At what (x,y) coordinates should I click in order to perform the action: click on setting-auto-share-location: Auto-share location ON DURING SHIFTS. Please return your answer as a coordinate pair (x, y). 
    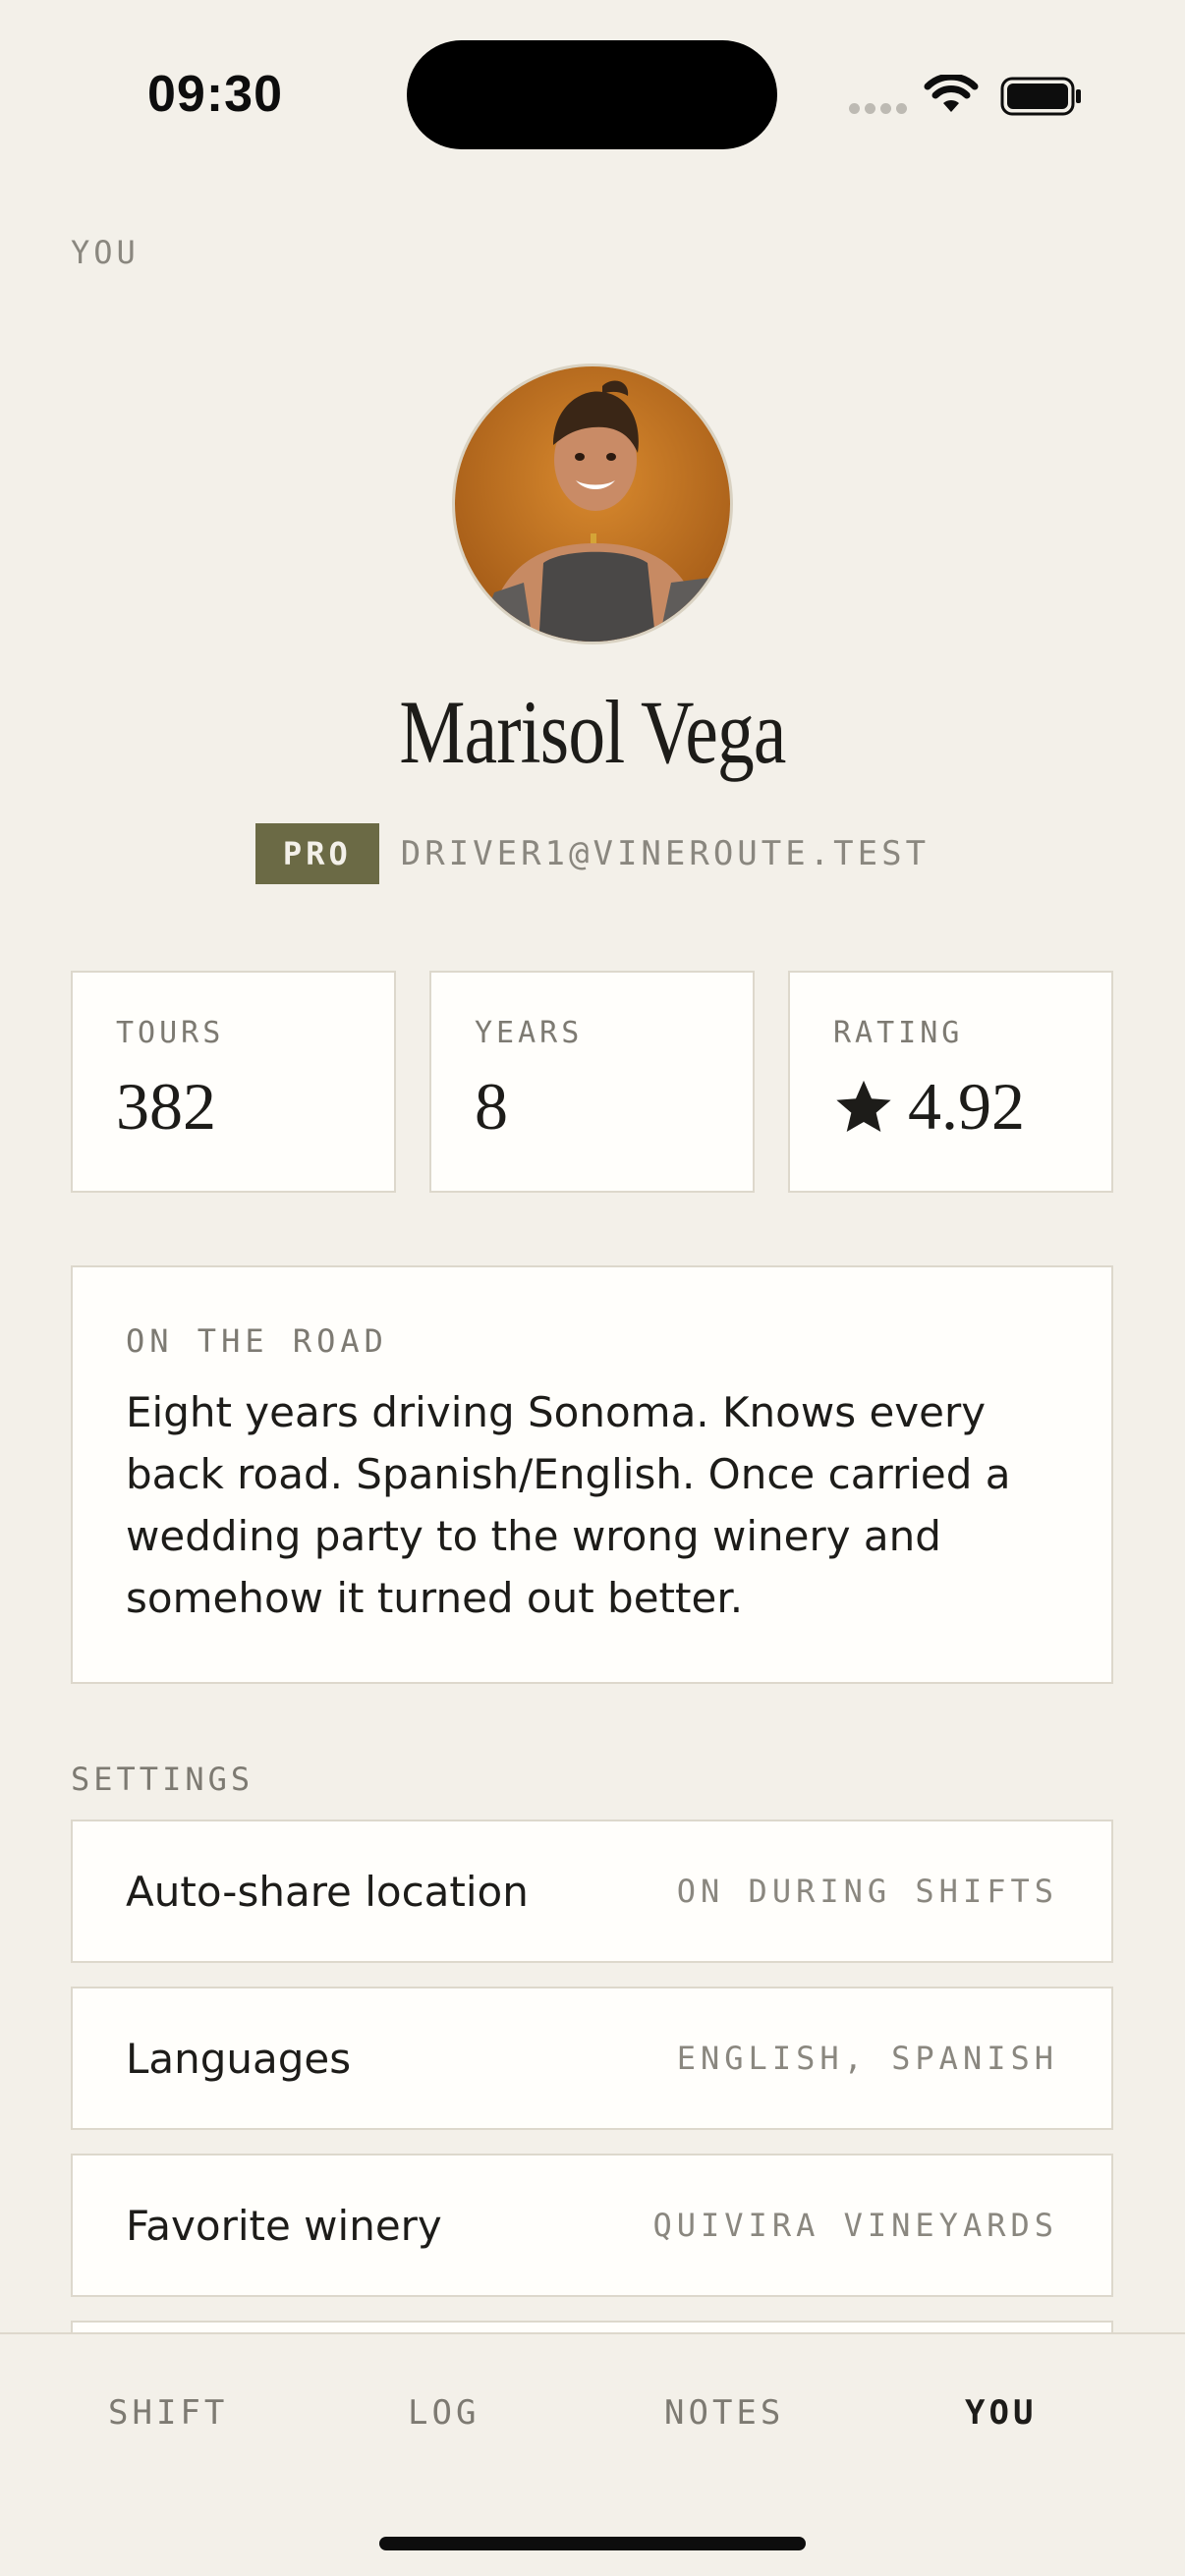
    Looking at the image, I should click on (592, 1891).